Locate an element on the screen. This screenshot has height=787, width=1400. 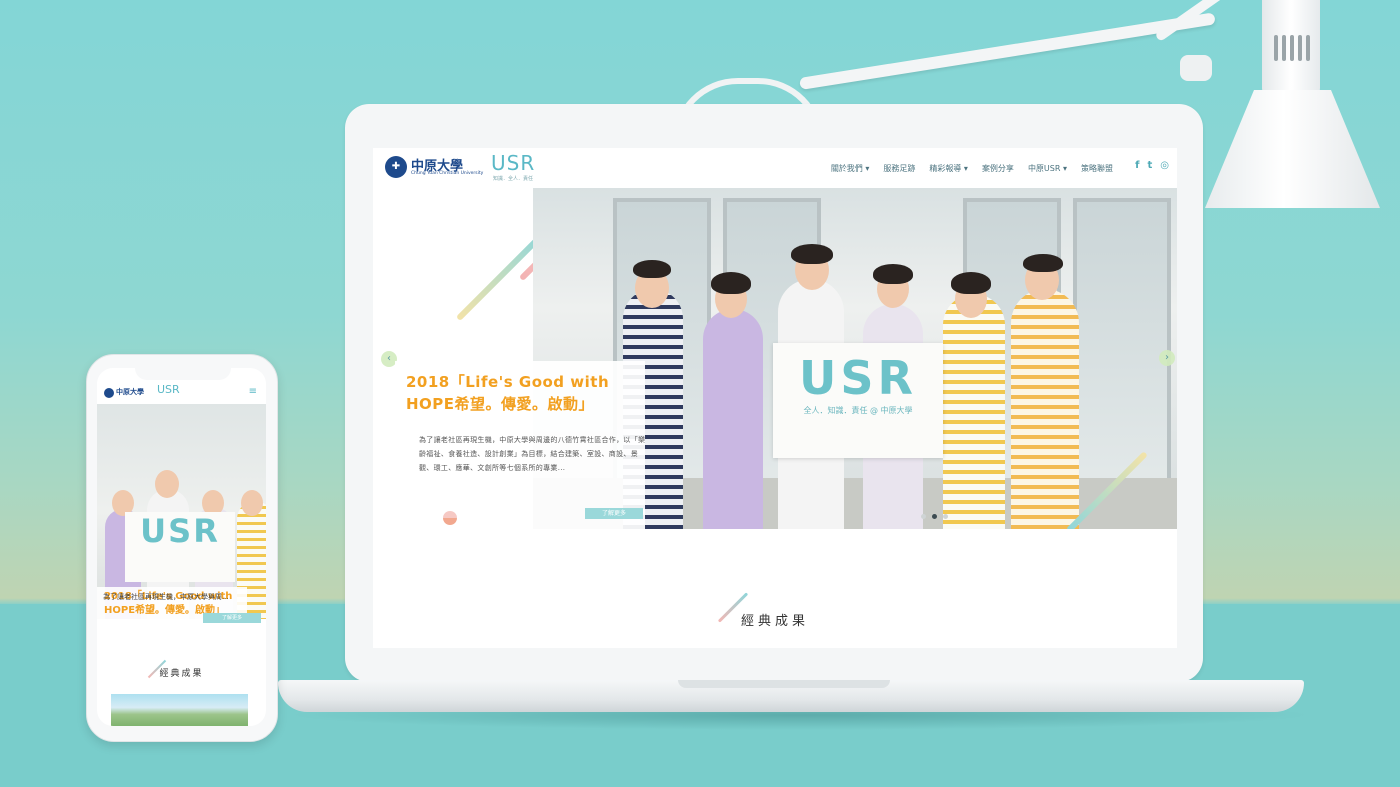
laptop-notch is located at coordinates (784, 684).